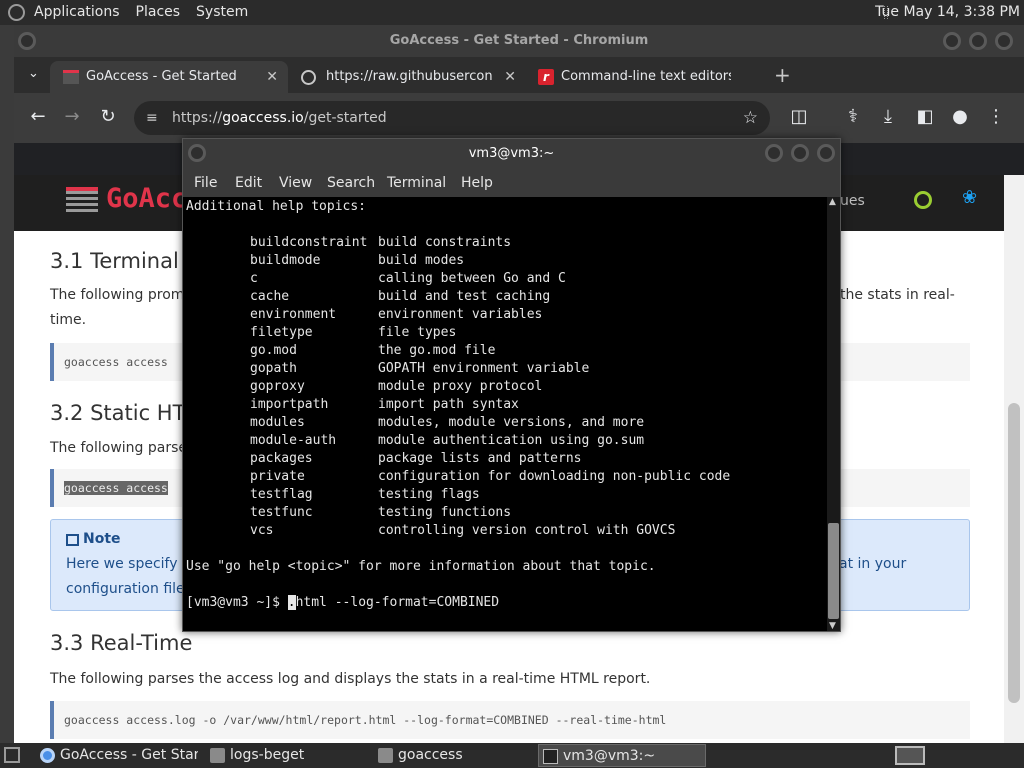  I want to click on topic-row: gopath GOPATH environment variable, so click(420, 368).